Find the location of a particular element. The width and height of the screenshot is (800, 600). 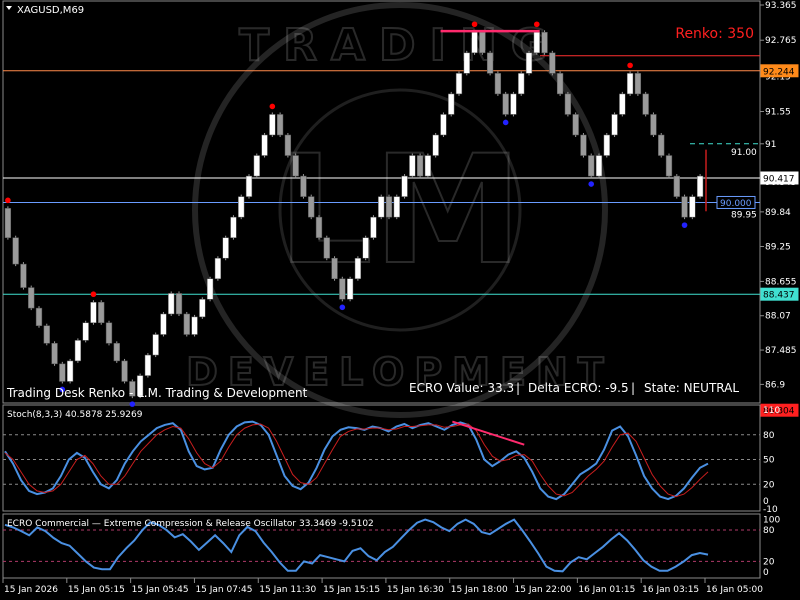

stoch-scale-label: 80 is located at coordinates (769, 436).